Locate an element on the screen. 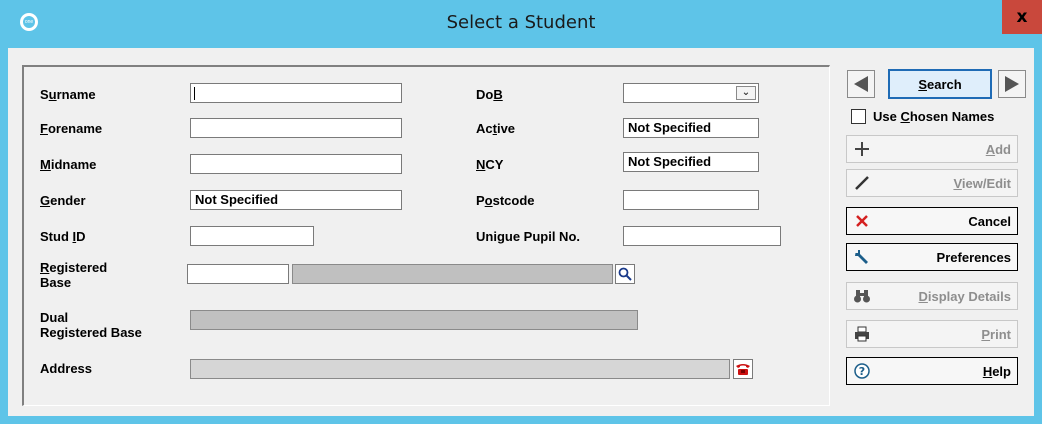  triangle-left-icon is located at coordinates (861, 84).